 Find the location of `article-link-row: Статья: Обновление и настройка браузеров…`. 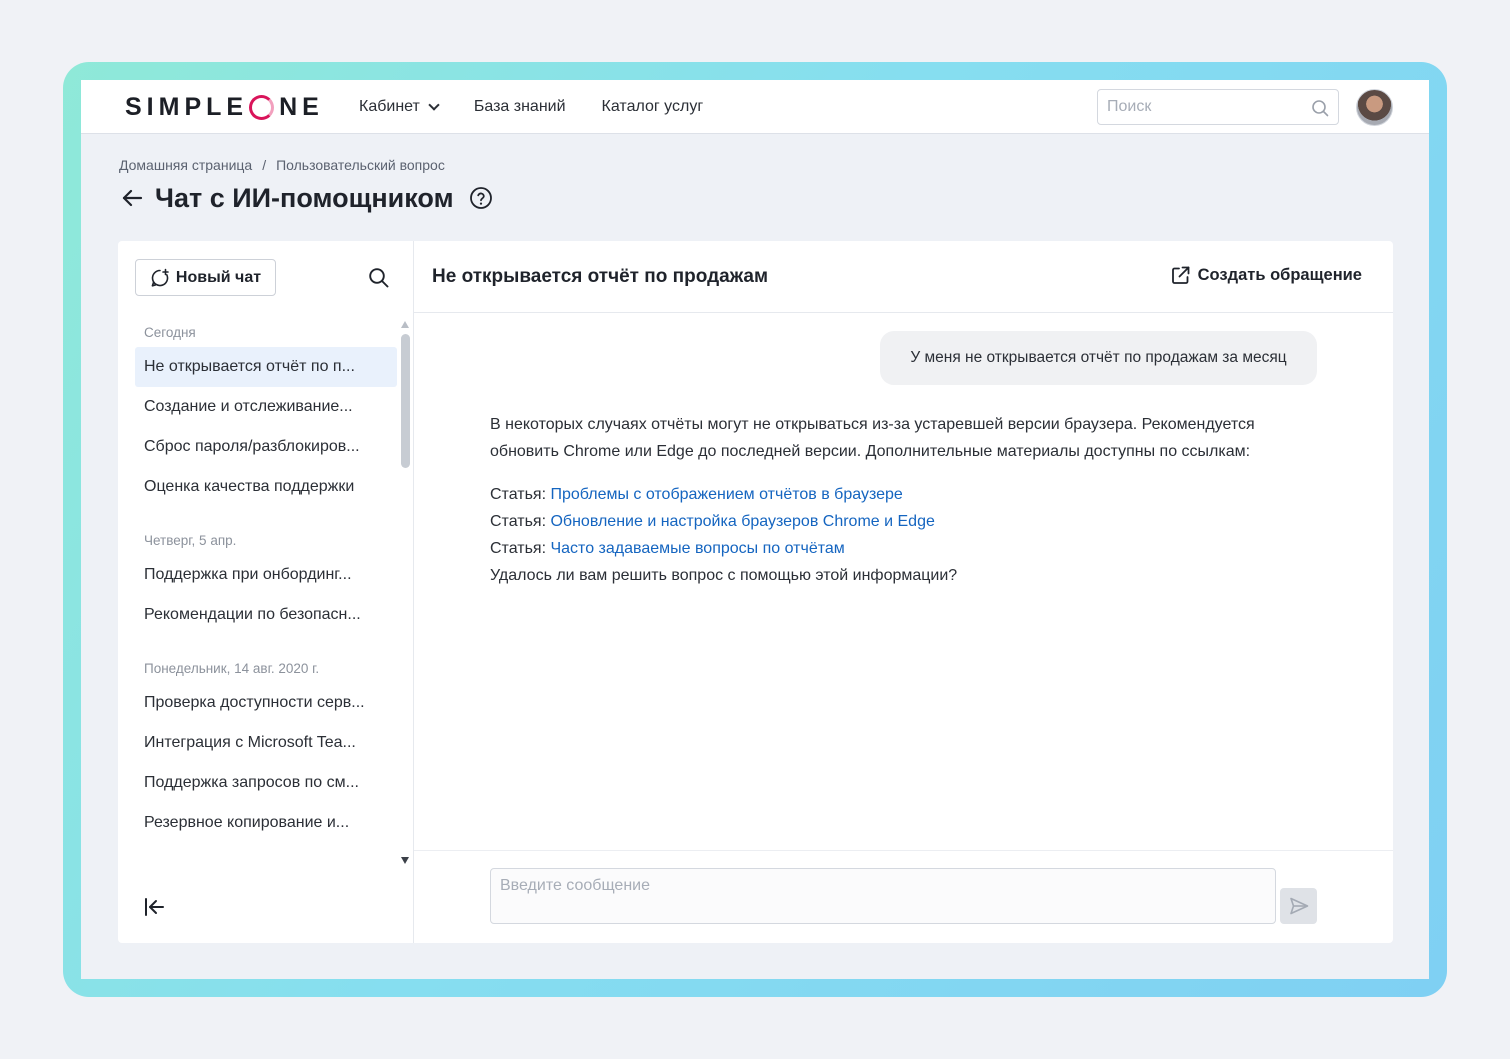

article-link-row: Статья: Обновление и настройка браузеров… is located at coordinates (905, 521).